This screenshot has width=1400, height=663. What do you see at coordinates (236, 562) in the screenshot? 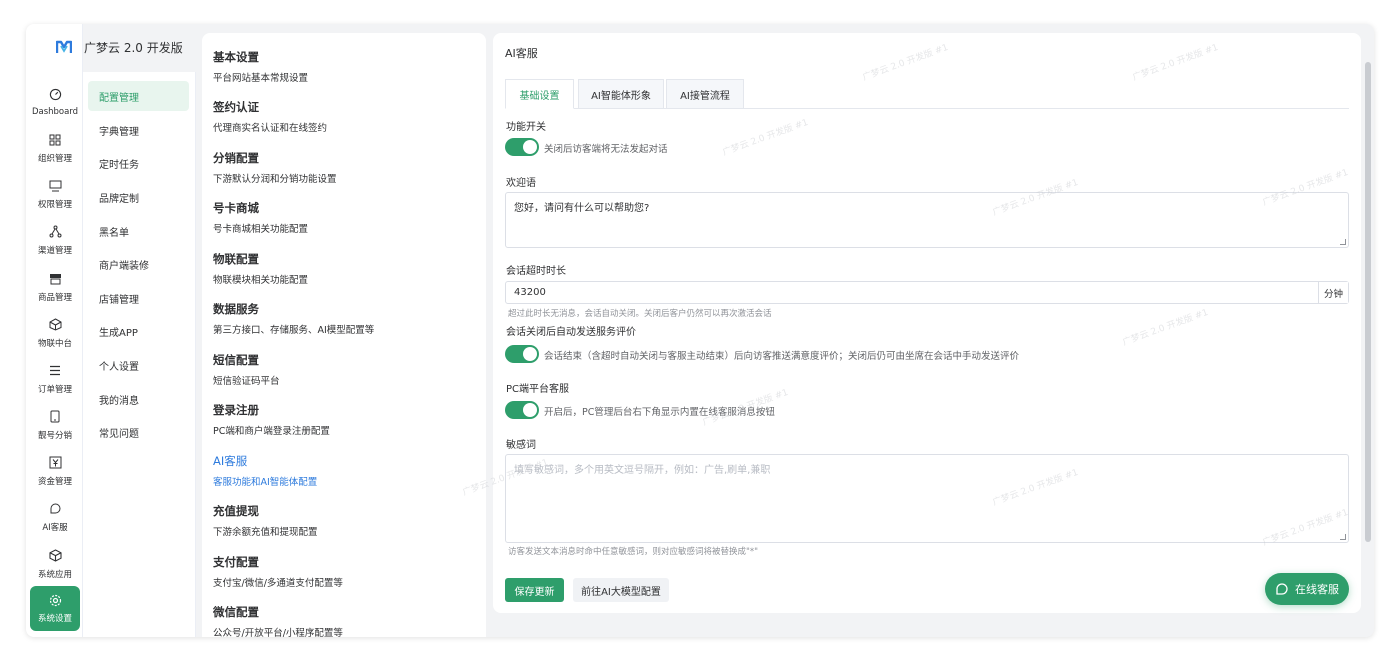
I see `settings-item-title: 支付配置` at bounding box center [236, 562].